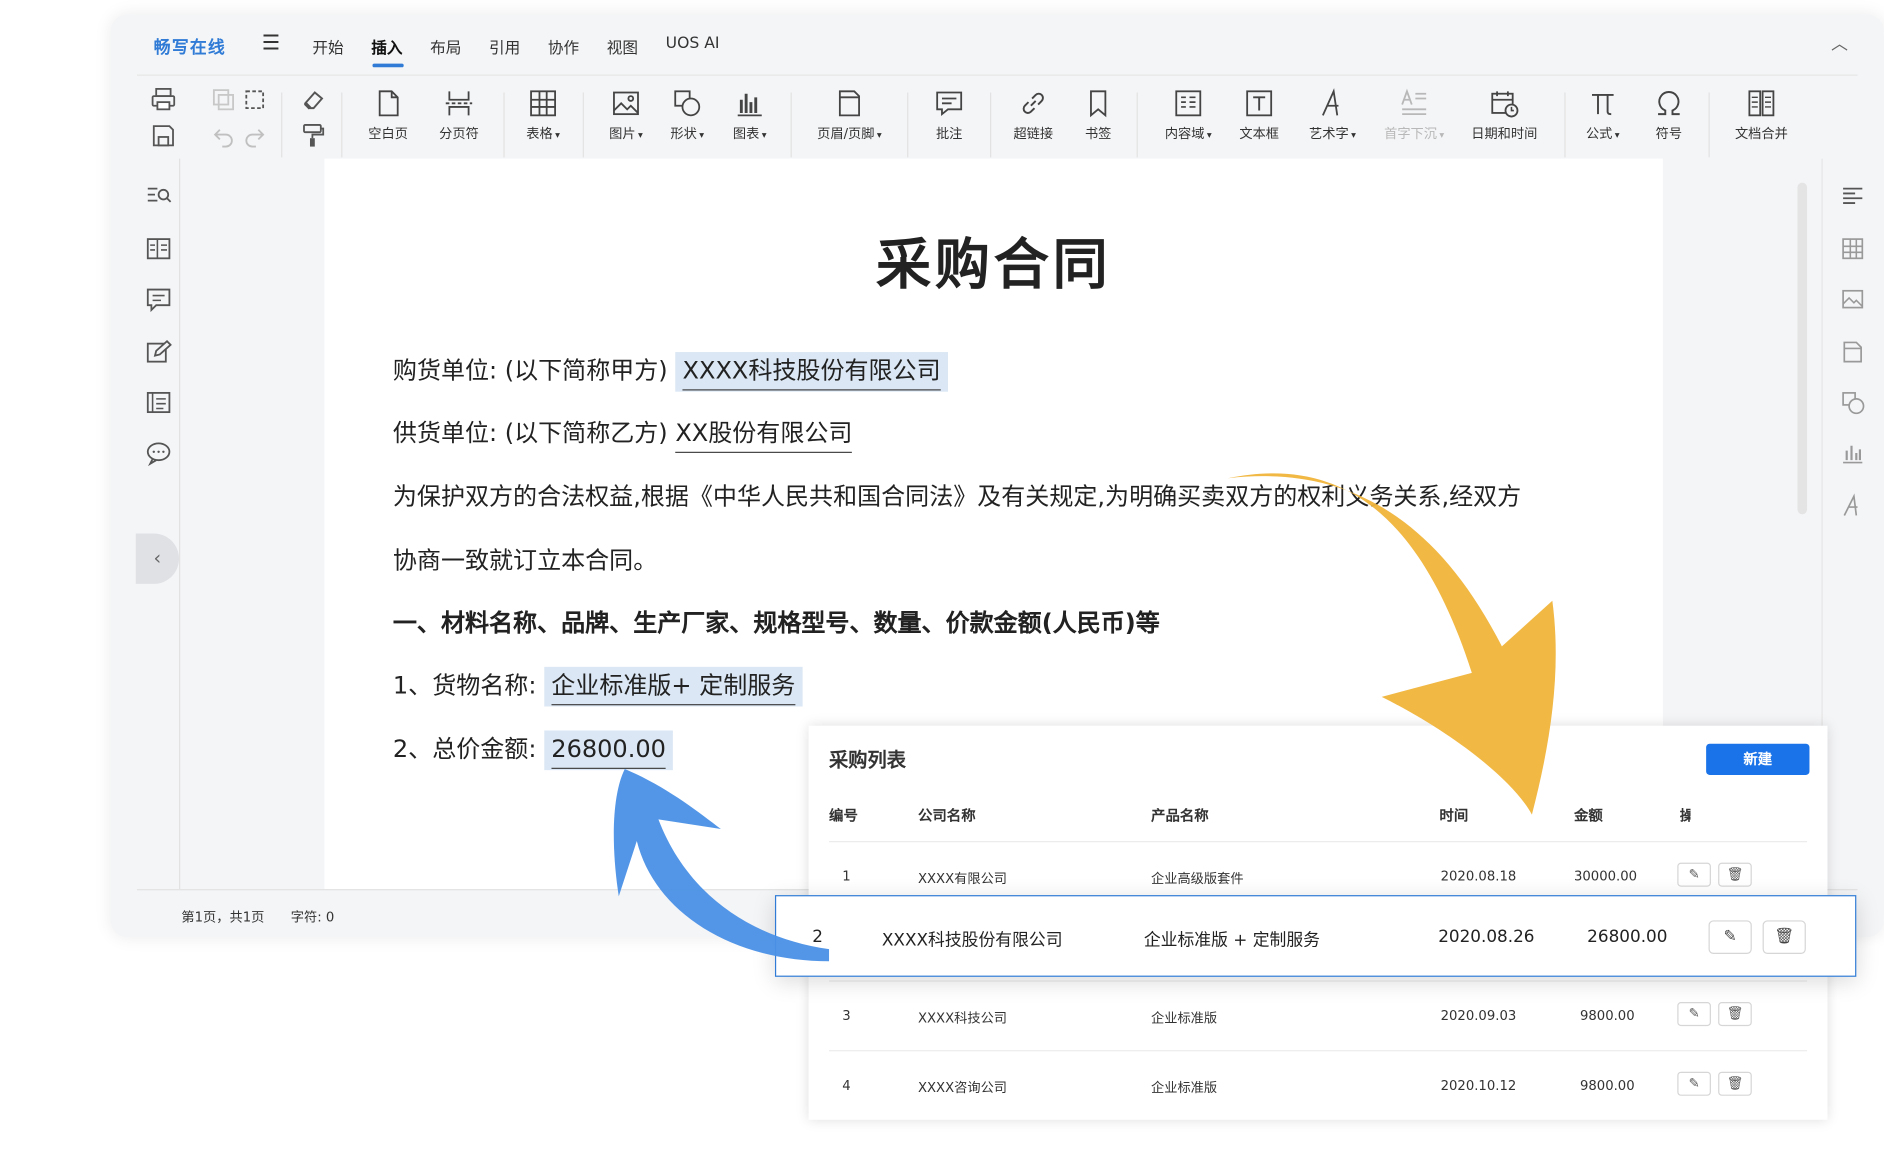  I want to click on menu-uos-ai: UOS AI, so click(693, 44).